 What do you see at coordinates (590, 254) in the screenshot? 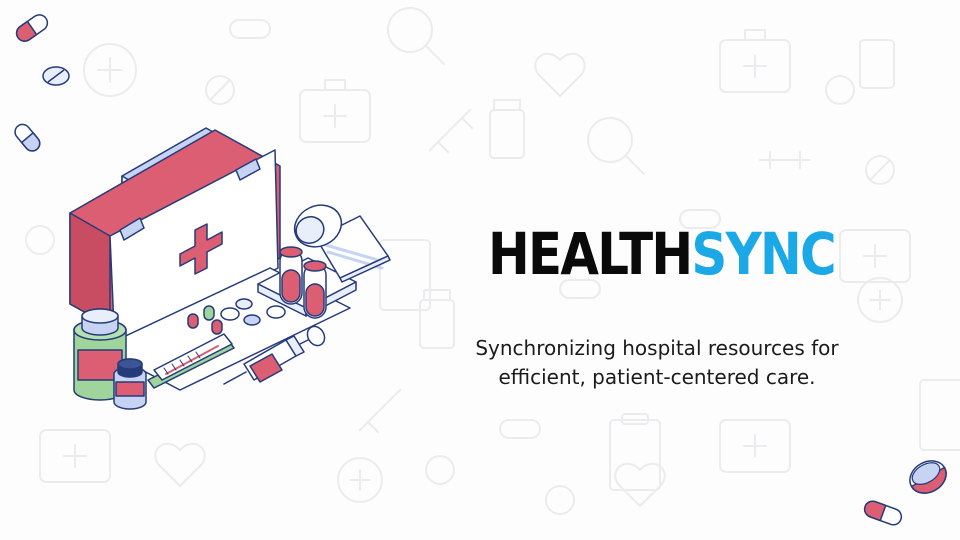
I see `brand-title-part1: HEALTH` at bounding box center [590, 254].